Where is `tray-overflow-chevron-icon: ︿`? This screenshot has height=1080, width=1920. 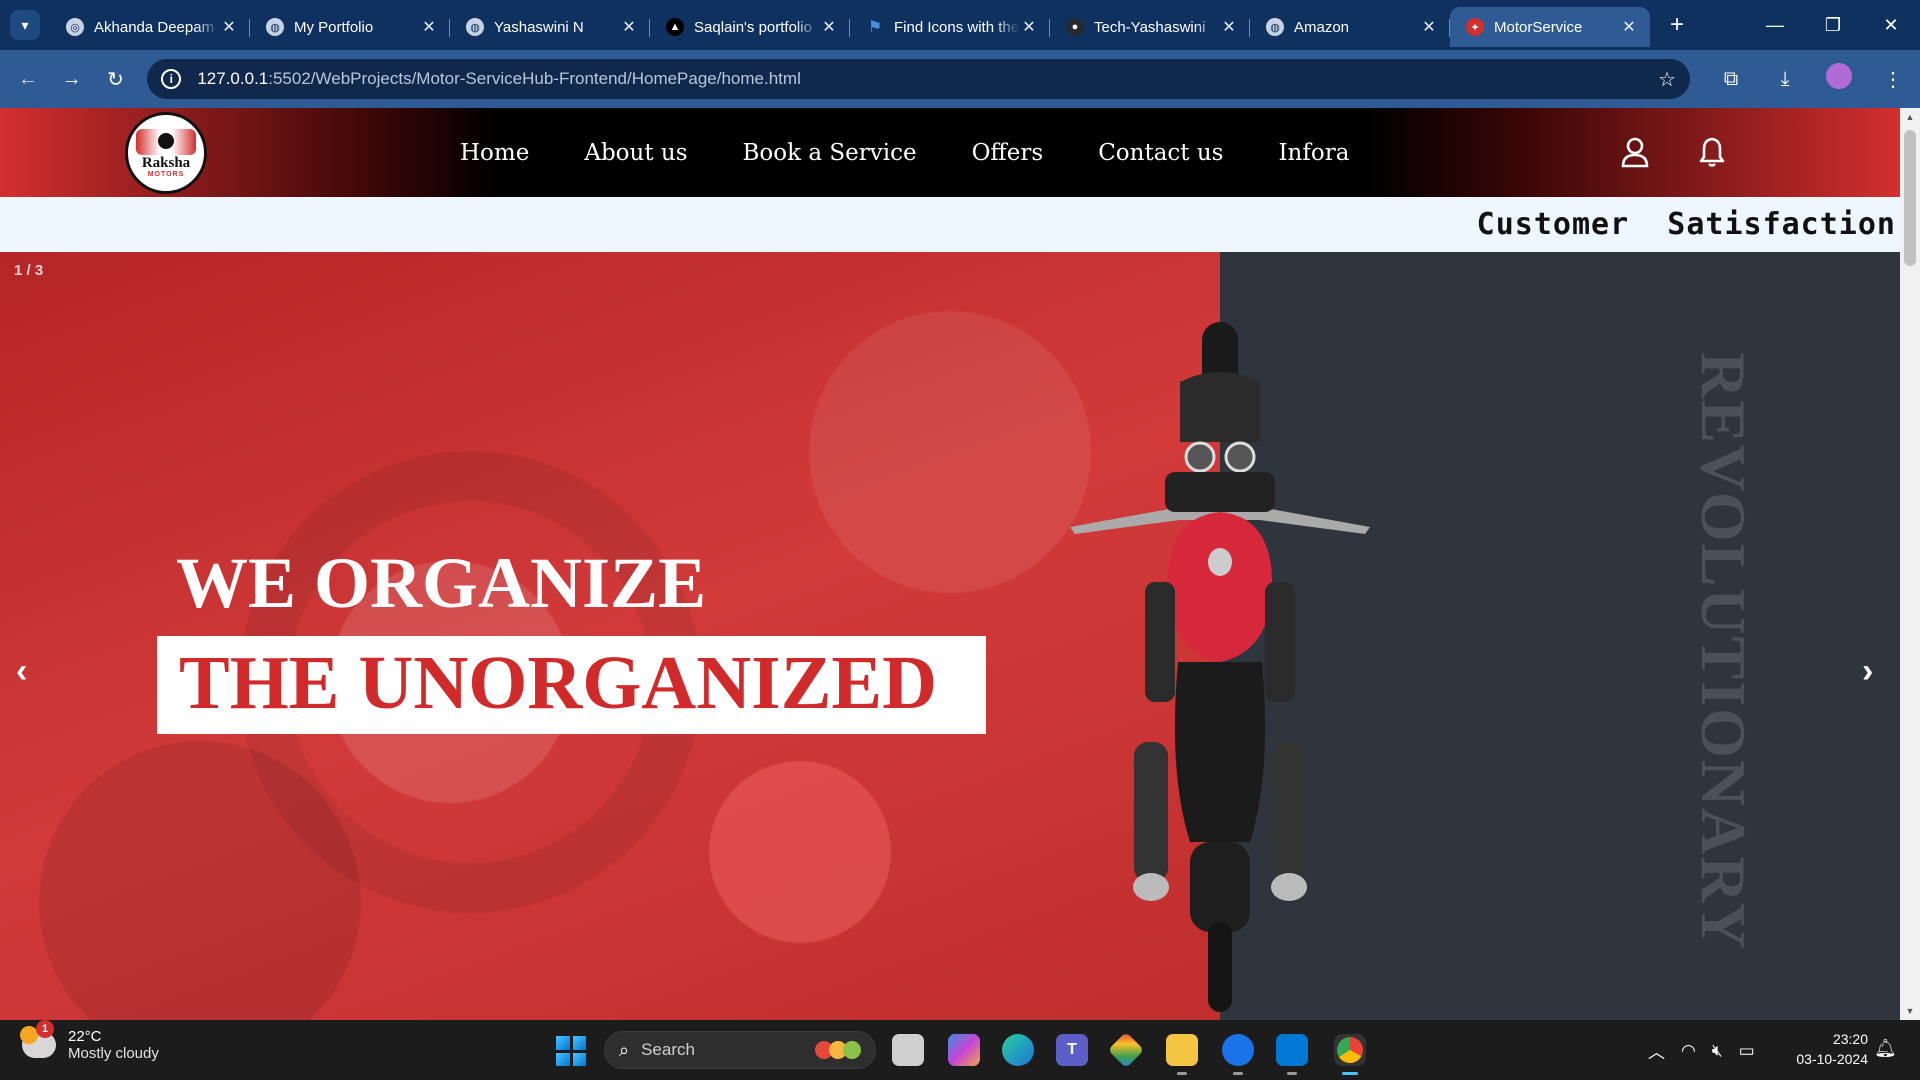
tray-overflow-chevron-icon: ︿ is located at coordinates (1656, 1050).